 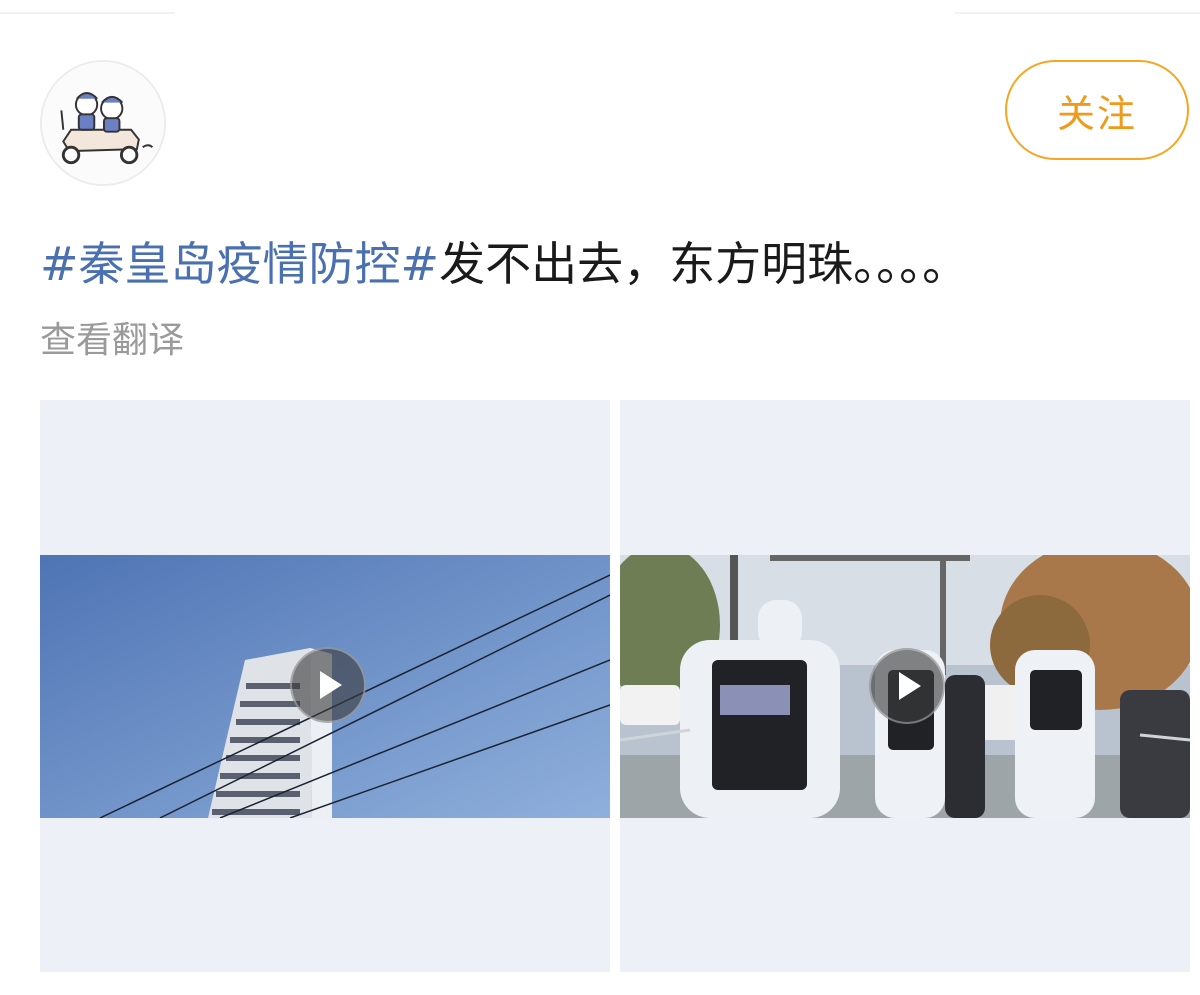 I want to click on translate-link: 查看翻译, so click(x=112, y=341).